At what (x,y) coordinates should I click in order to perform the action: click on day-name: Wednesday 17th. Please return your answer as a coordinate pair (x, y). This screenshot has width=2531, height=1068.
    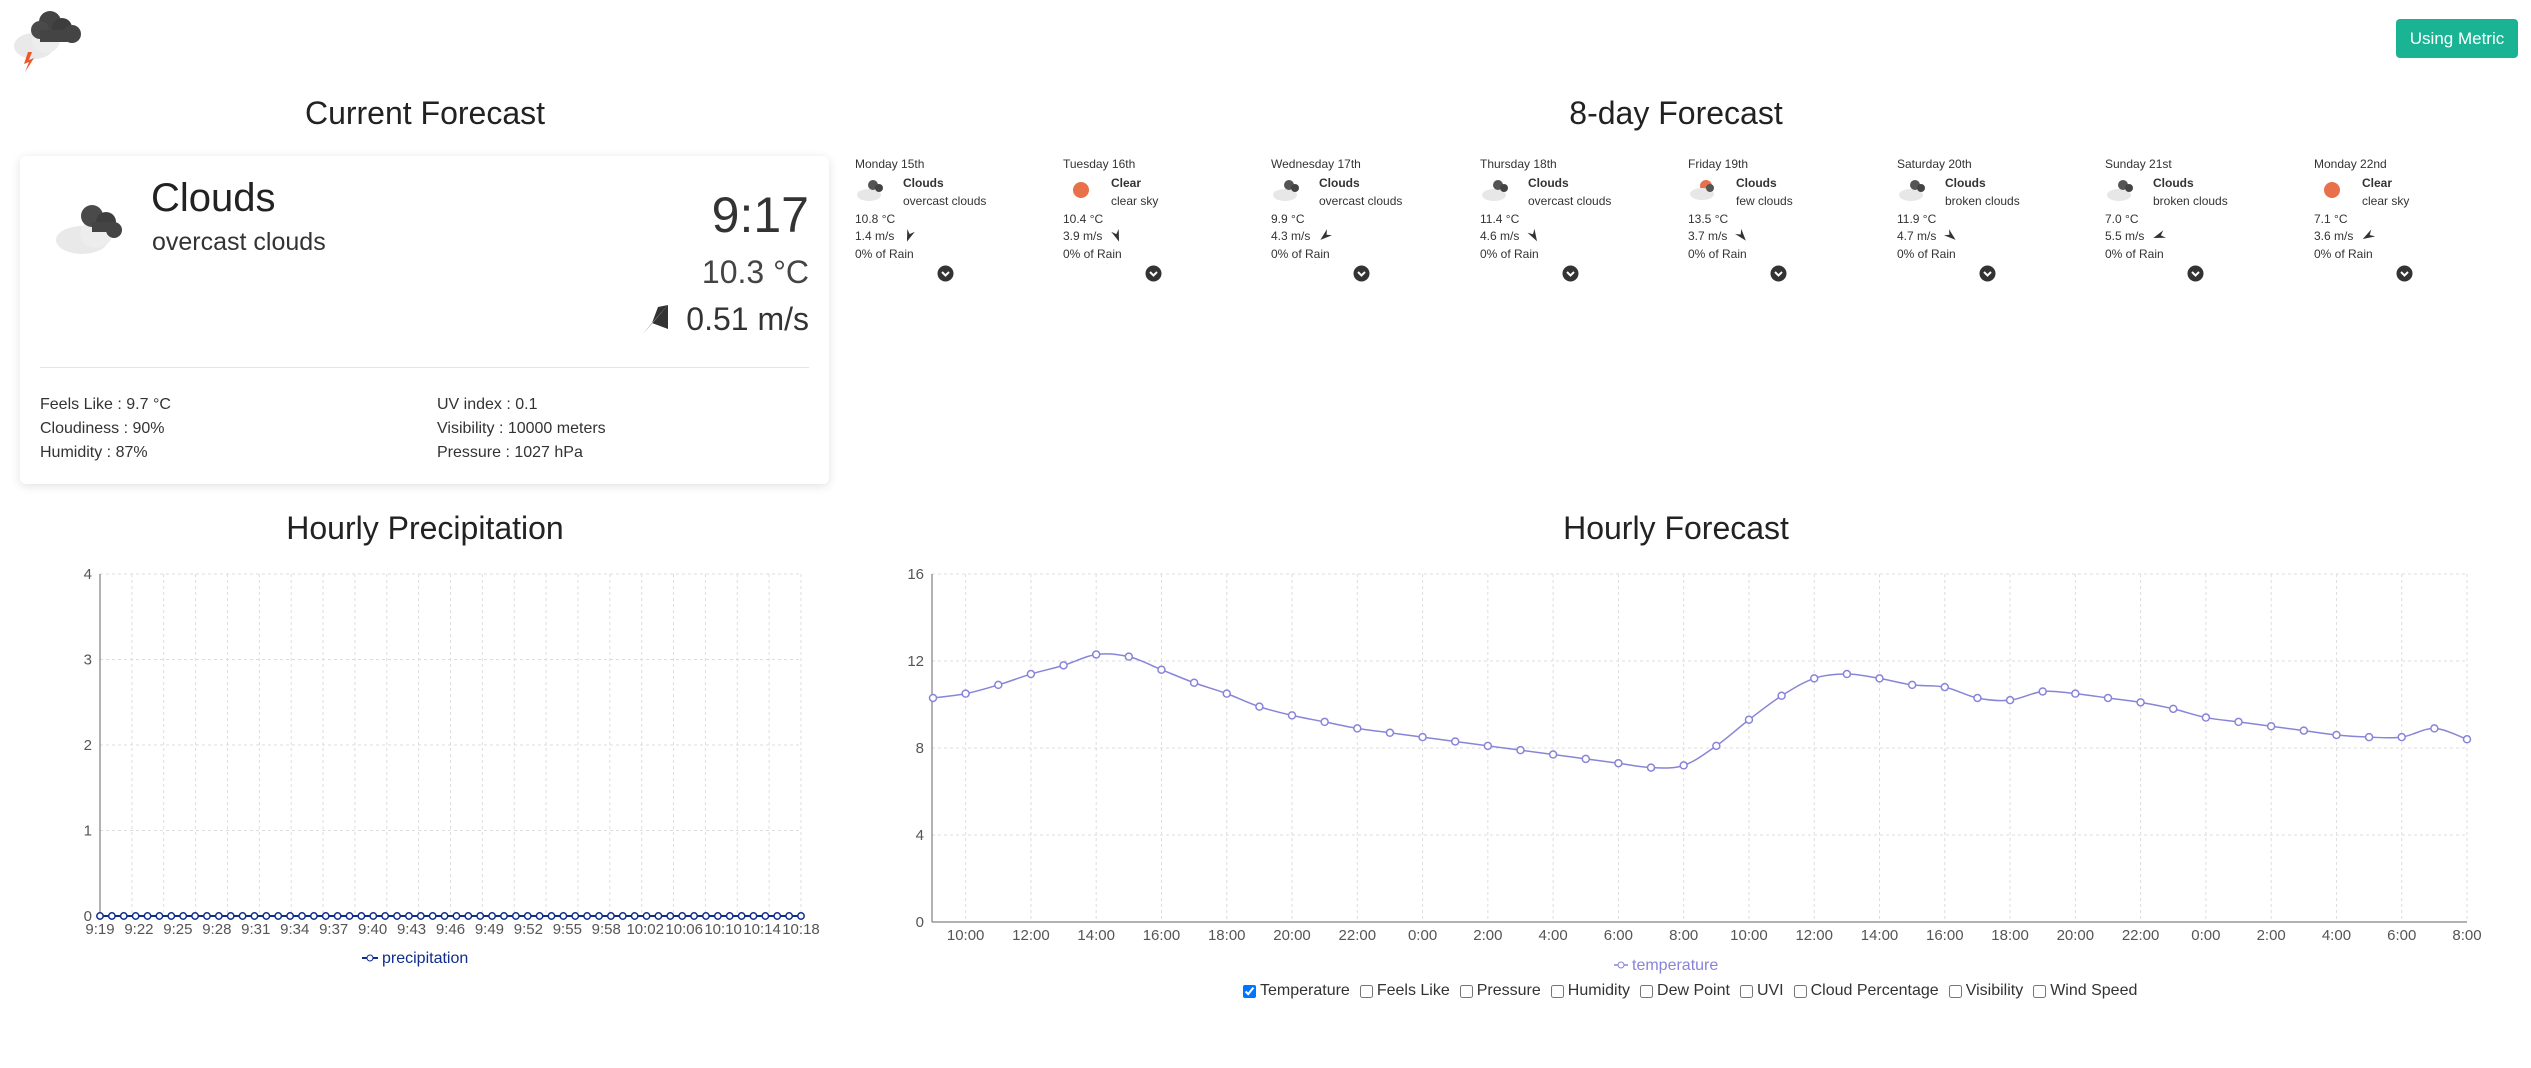
    Looking at the image, I should click on (1316, 164).